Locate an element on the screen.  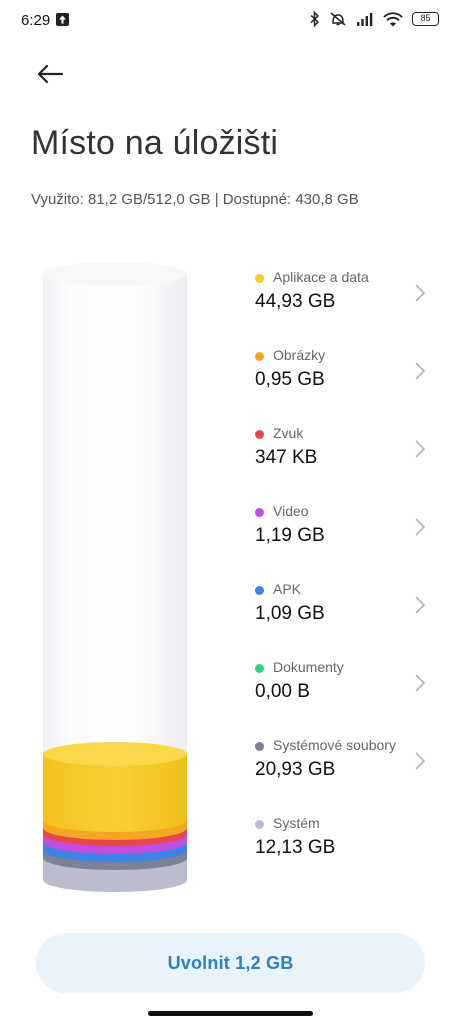
home-indicator is located at coordinates (230, 1013).